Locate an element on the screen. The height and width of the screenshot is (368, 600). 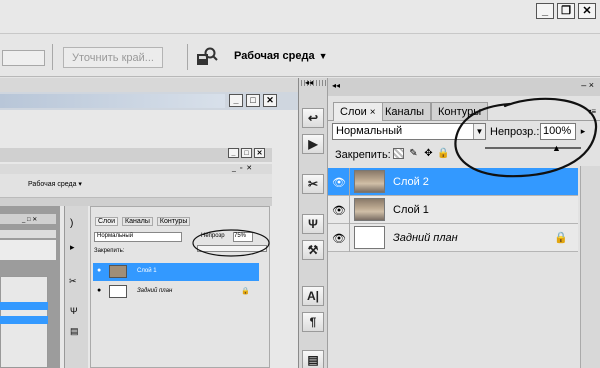
doc-maximize-button: □ is located at coordinates (253, 100).